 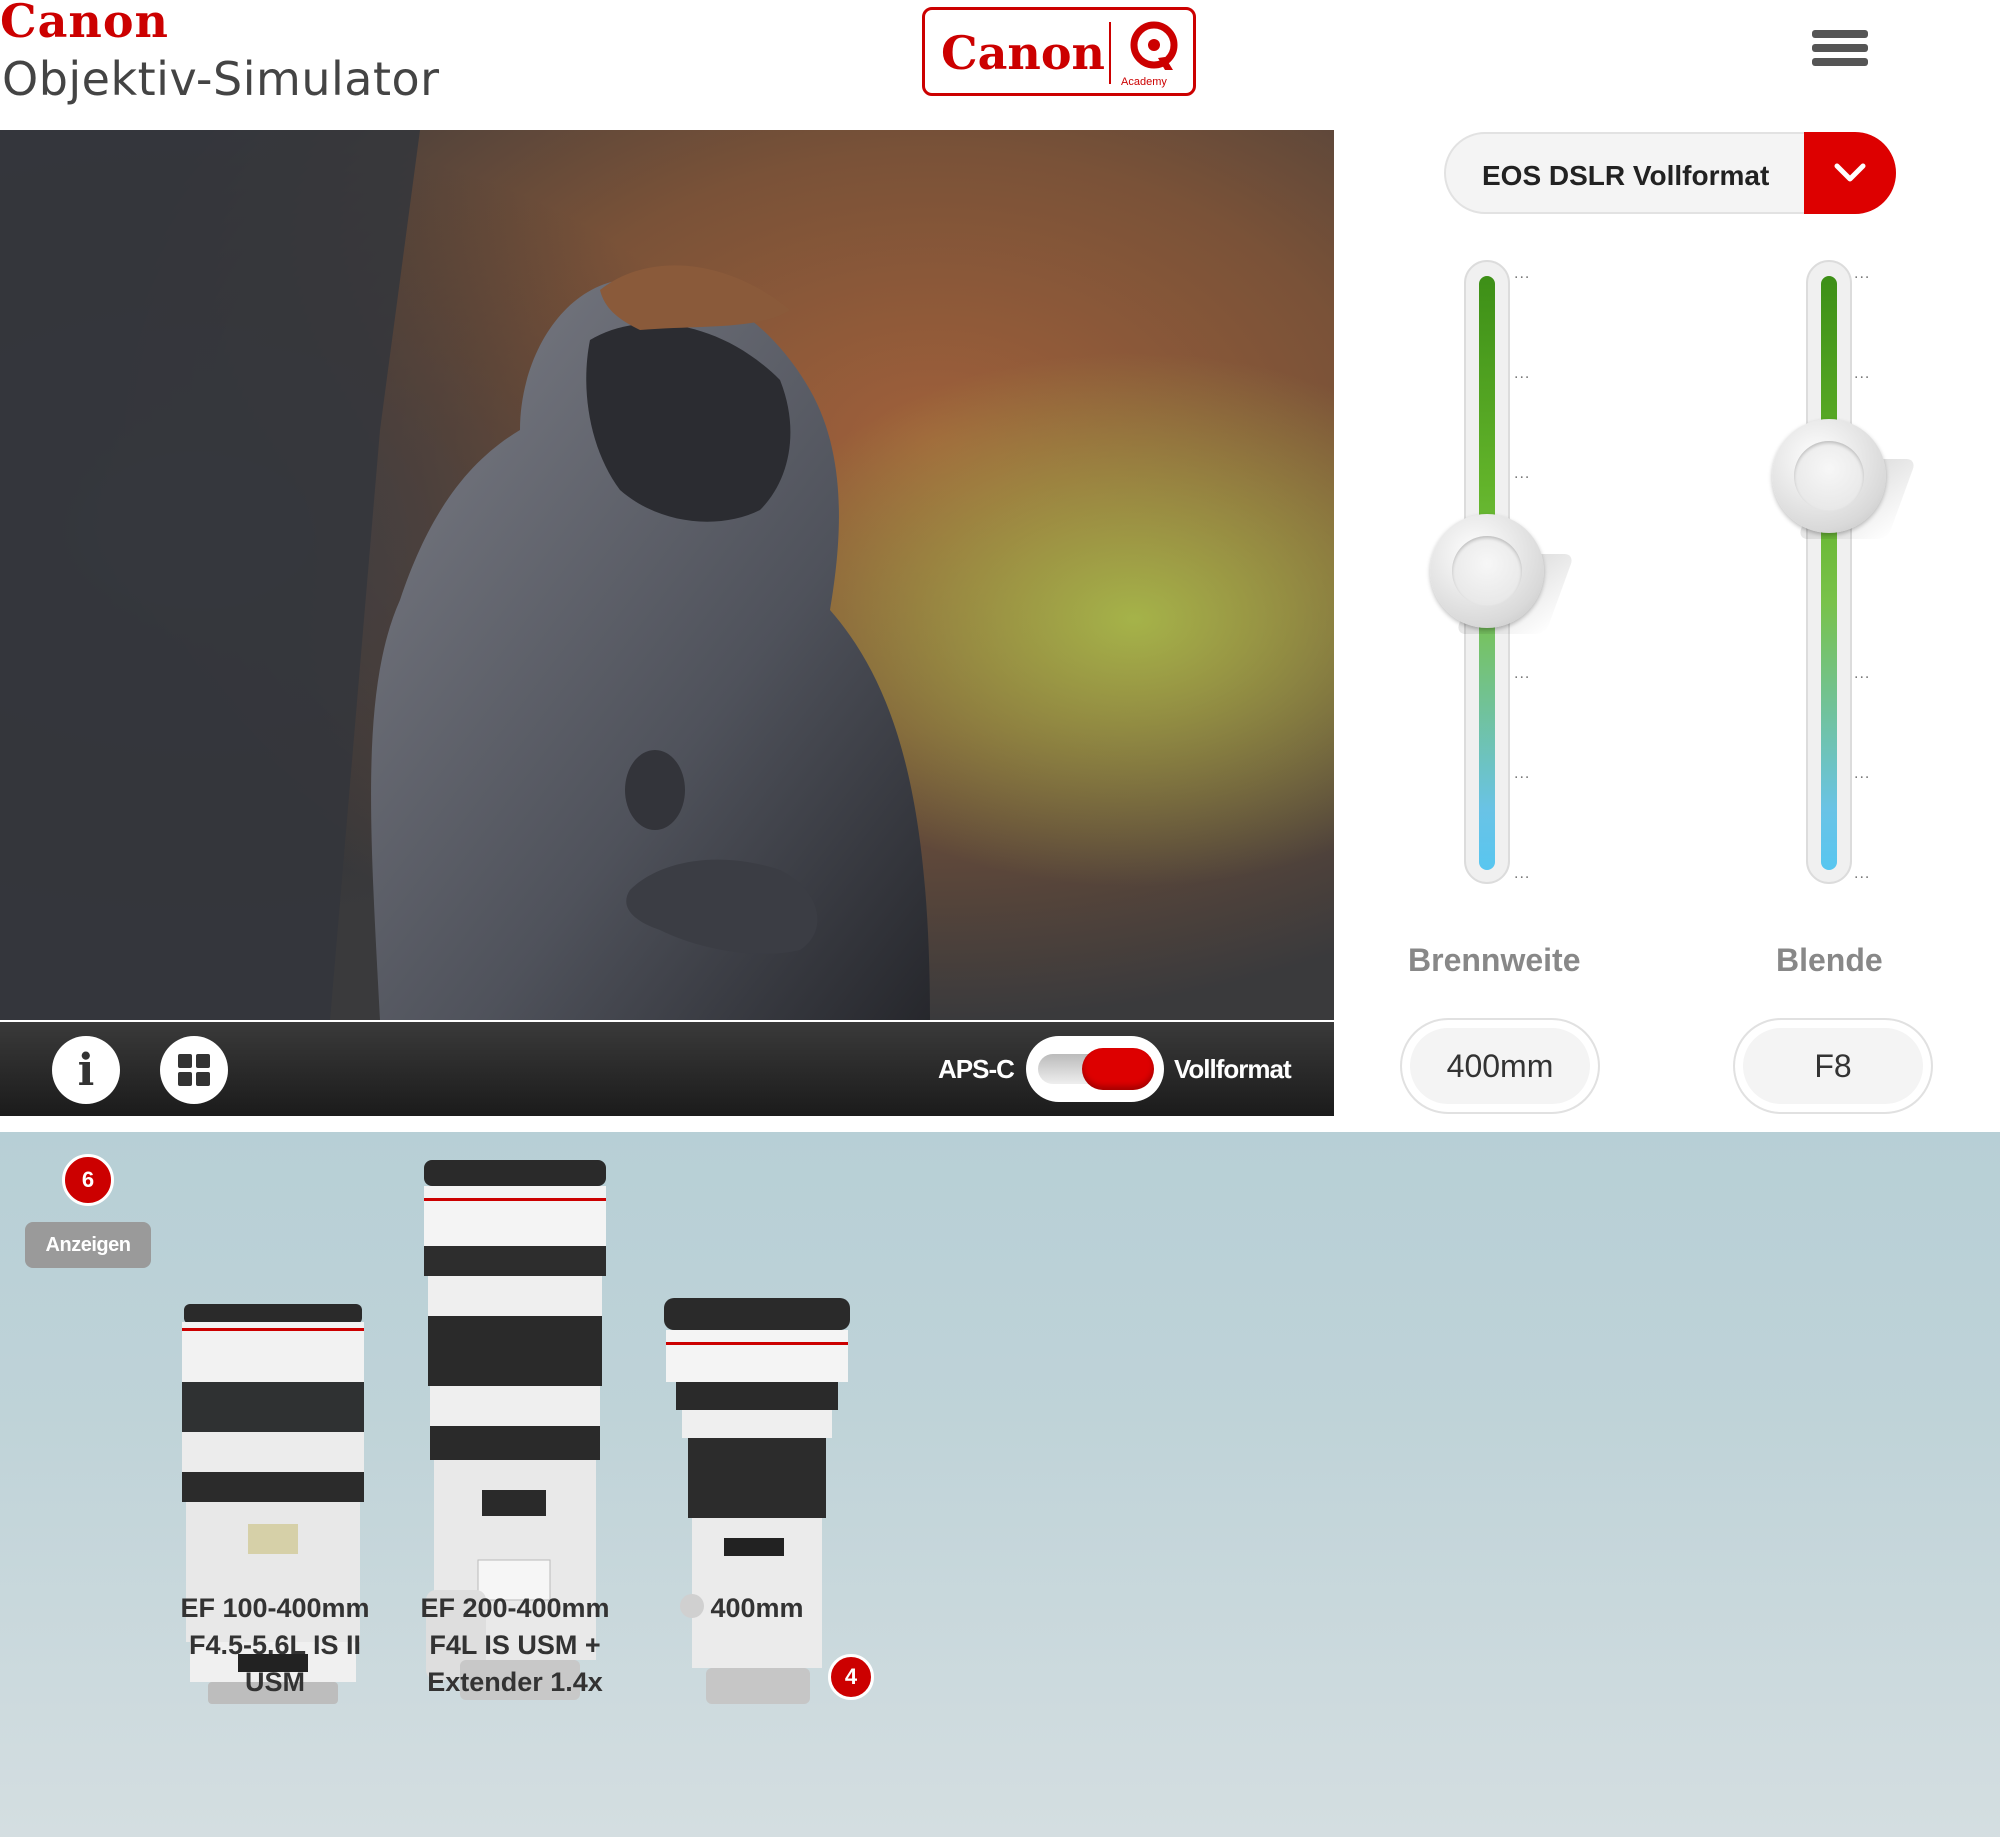 I want to click on lens-image, so click(x=757, y=1501).